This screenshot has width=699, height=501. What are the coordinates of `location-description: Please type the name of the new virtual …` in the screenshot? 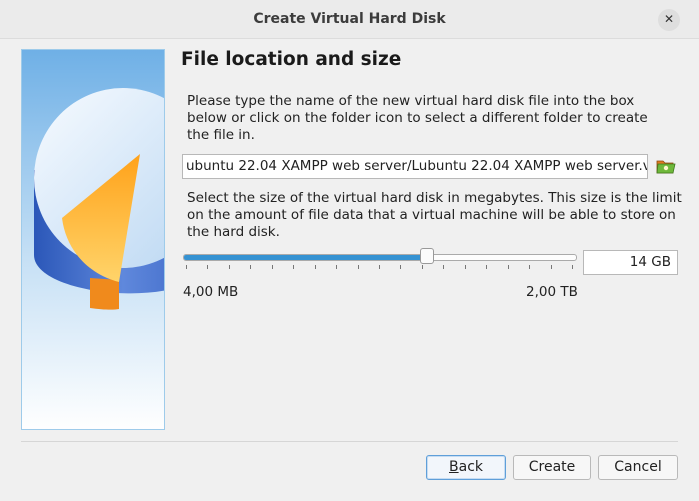 It's located at (434, 118).